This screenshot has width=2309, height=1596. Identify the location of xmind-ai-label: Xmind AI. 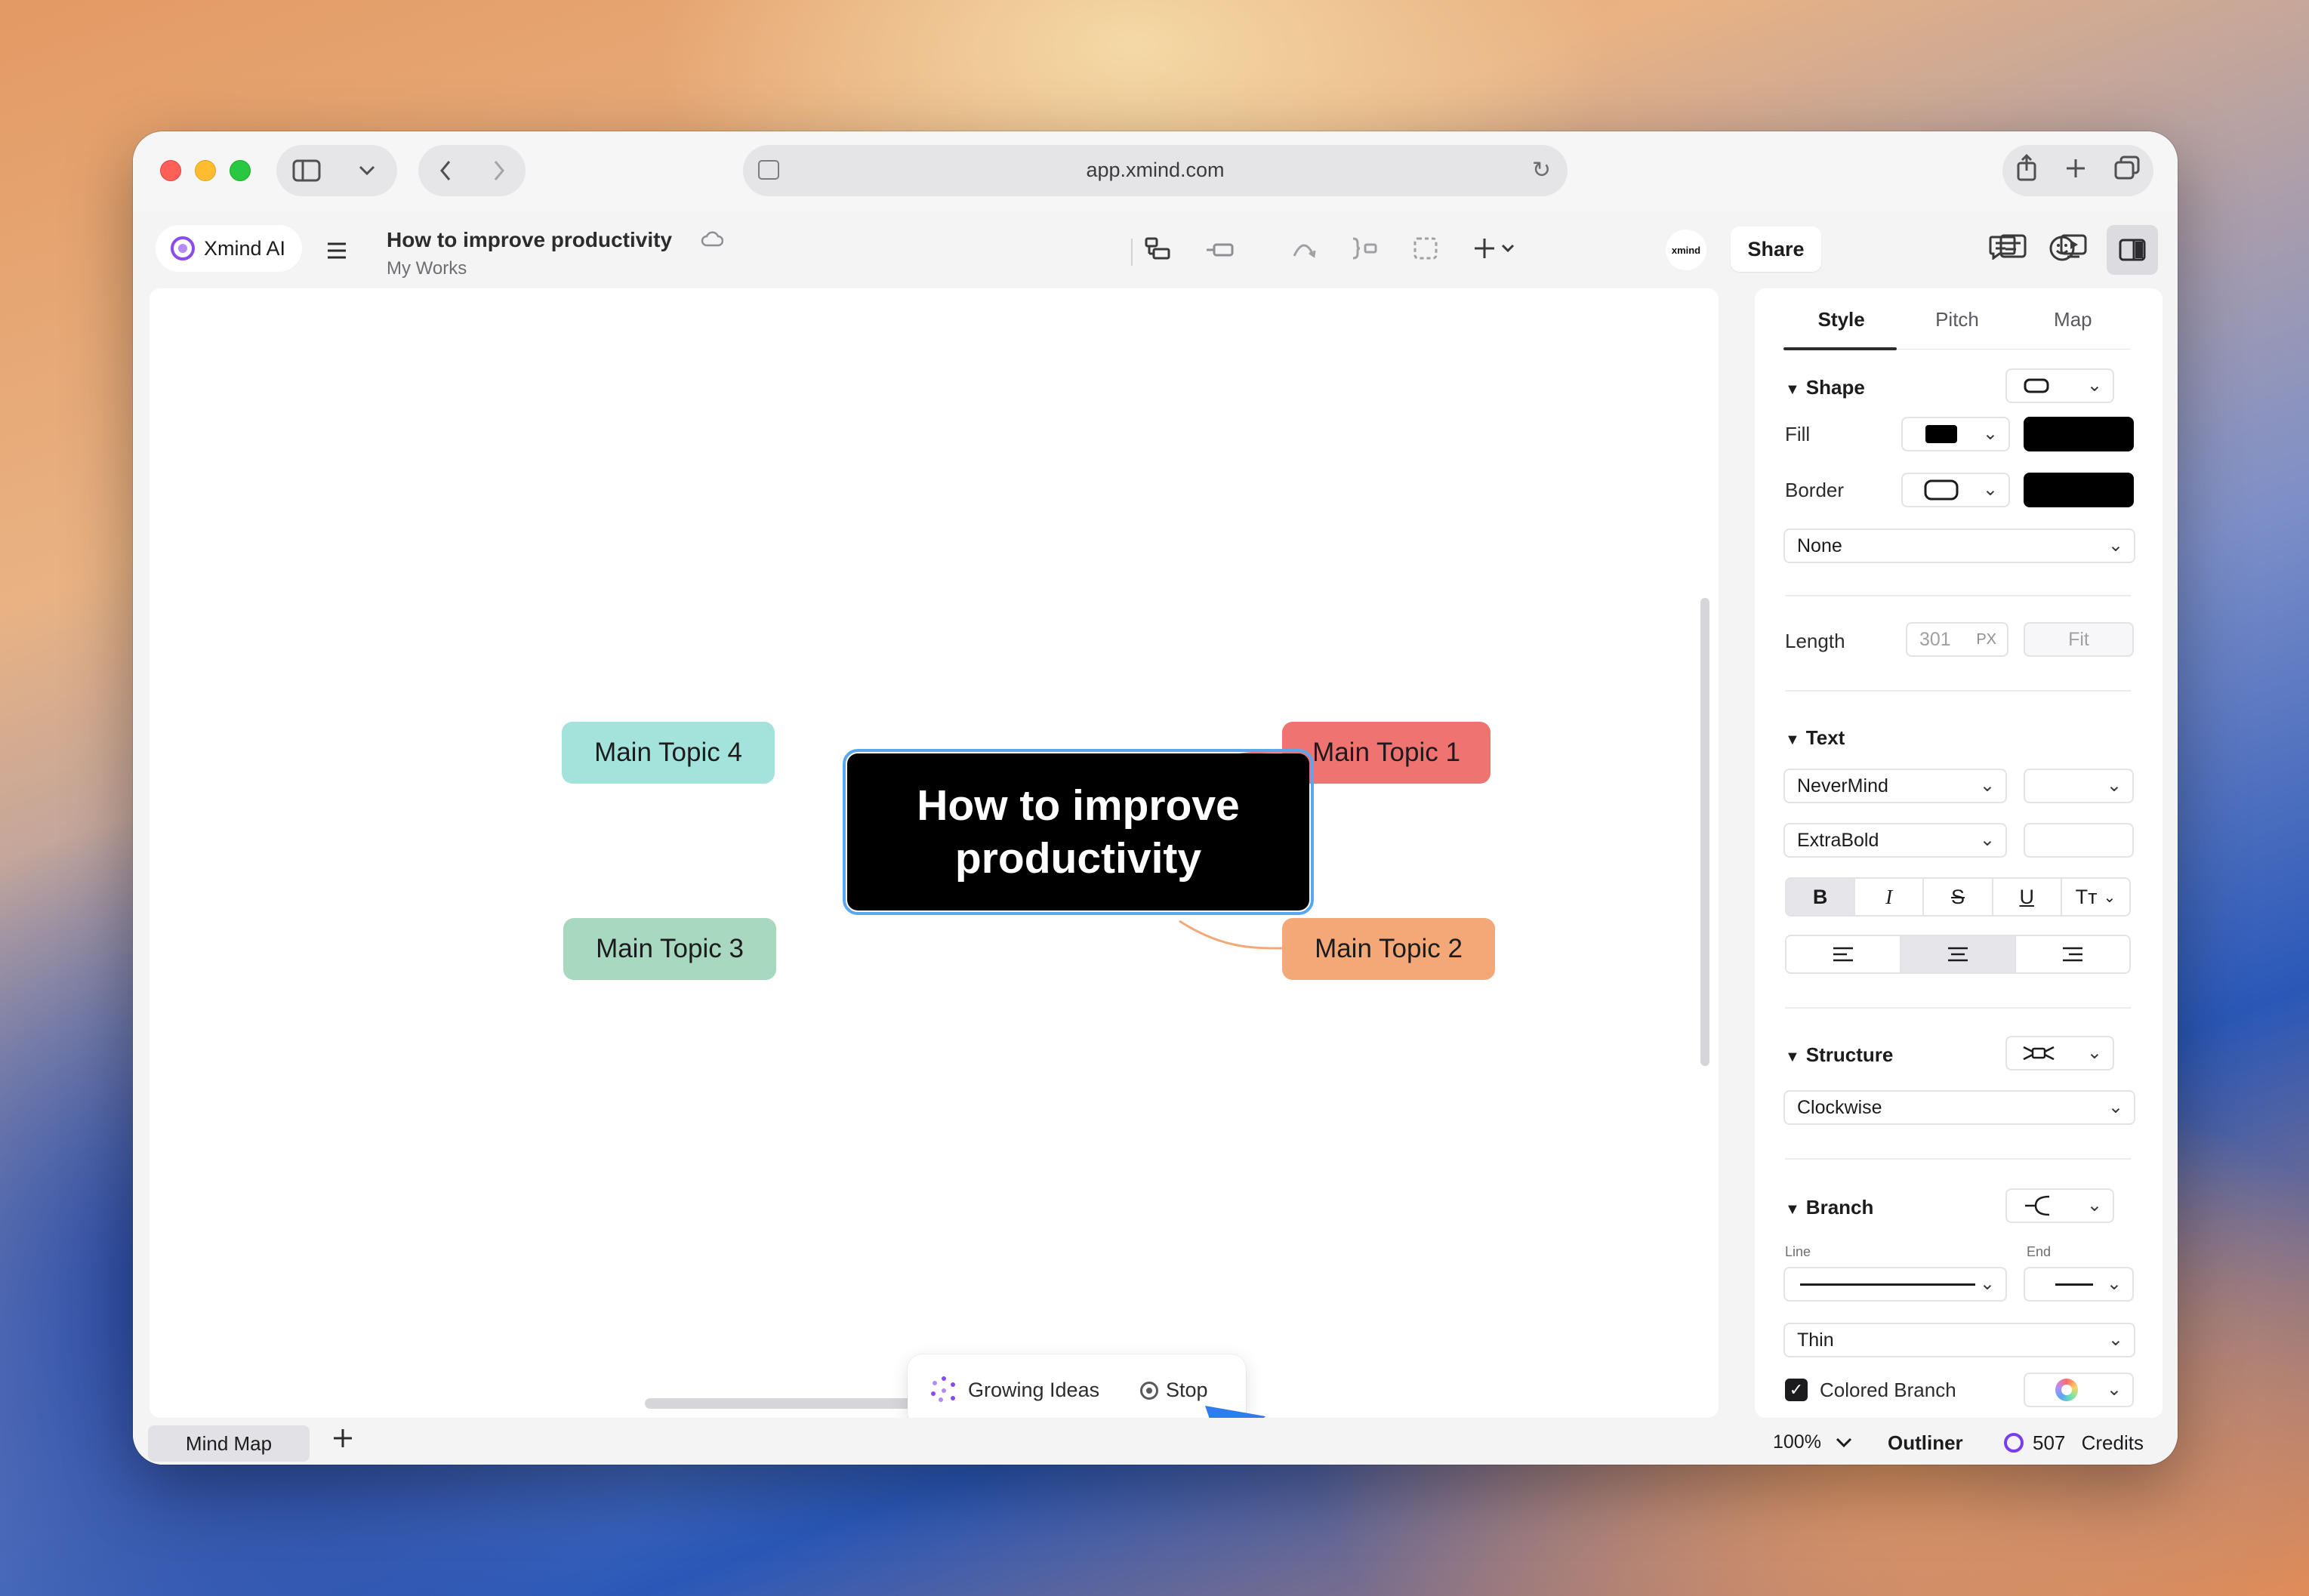
(245, 248).